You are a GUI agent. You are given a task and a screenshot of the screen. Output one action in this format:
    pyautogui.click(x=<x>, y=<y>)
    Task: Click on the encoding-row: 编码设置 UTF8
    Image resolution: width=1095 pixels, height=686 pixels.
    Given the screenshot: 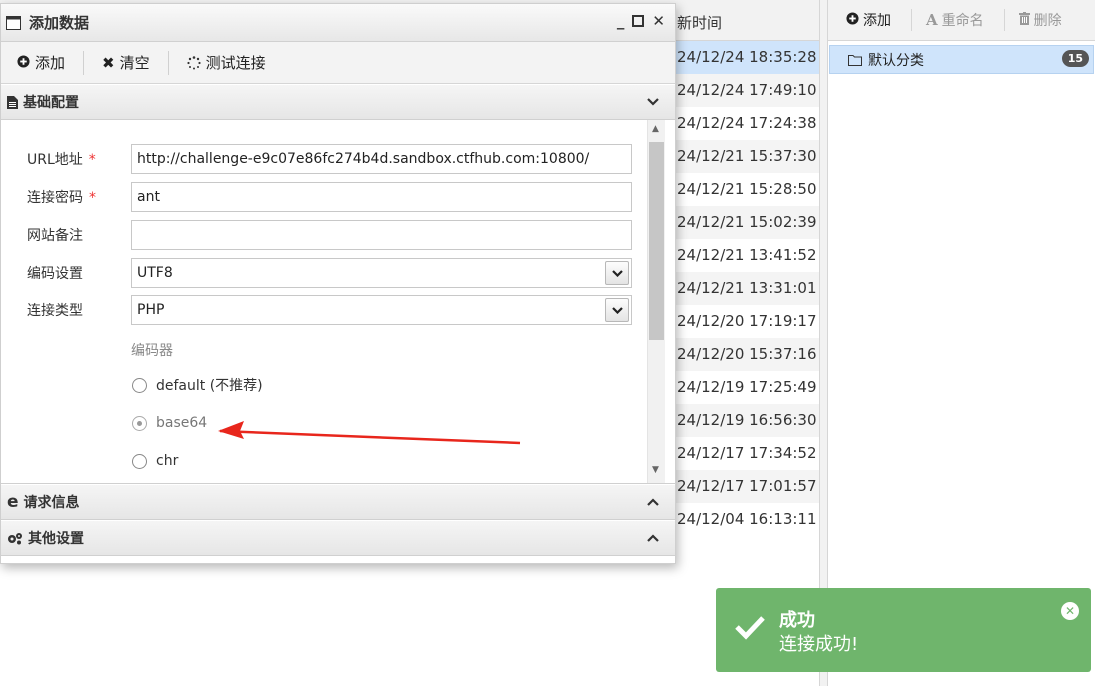 What is the action you would take?
    pyautogui.click(x=321, y=273)
    